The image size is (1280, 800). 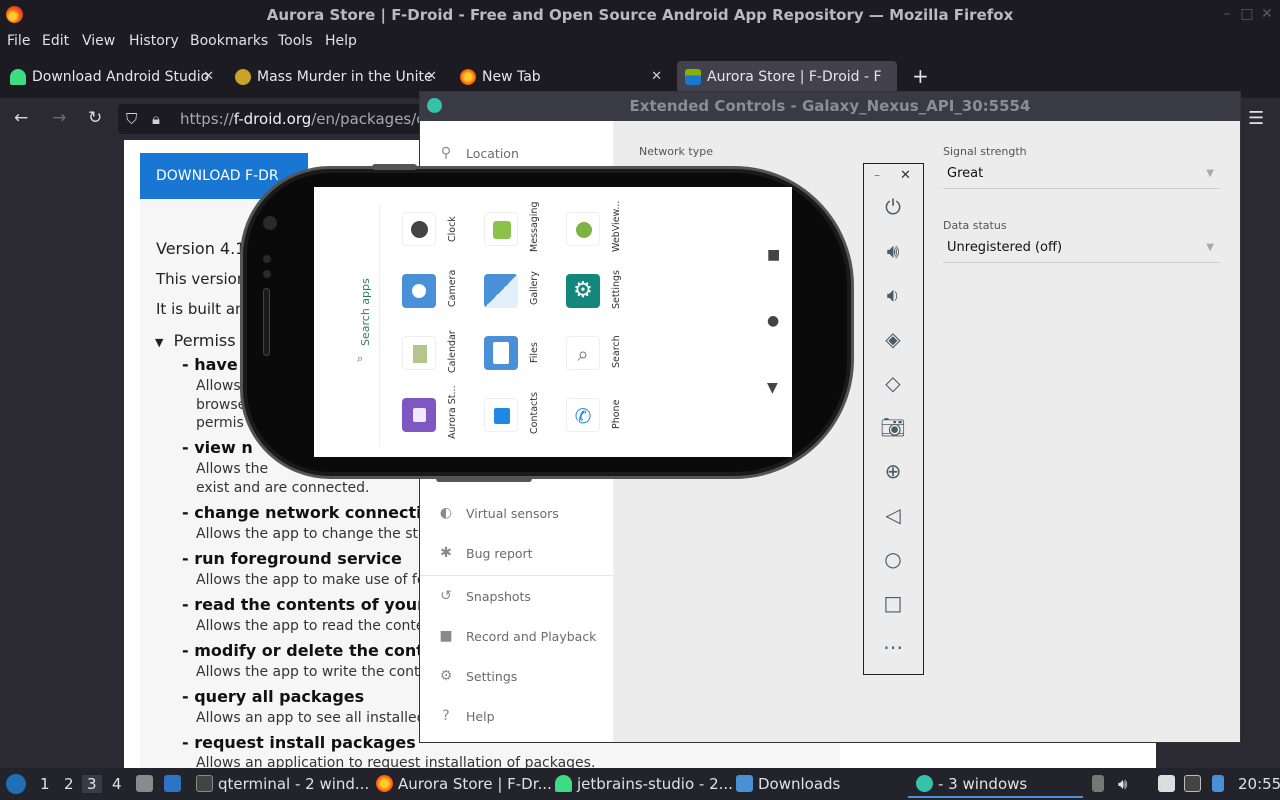 What do you see at coordinates (220, 423) in the screenshot?
I see `permission-desc: permis` at bounding box center [220, 423].